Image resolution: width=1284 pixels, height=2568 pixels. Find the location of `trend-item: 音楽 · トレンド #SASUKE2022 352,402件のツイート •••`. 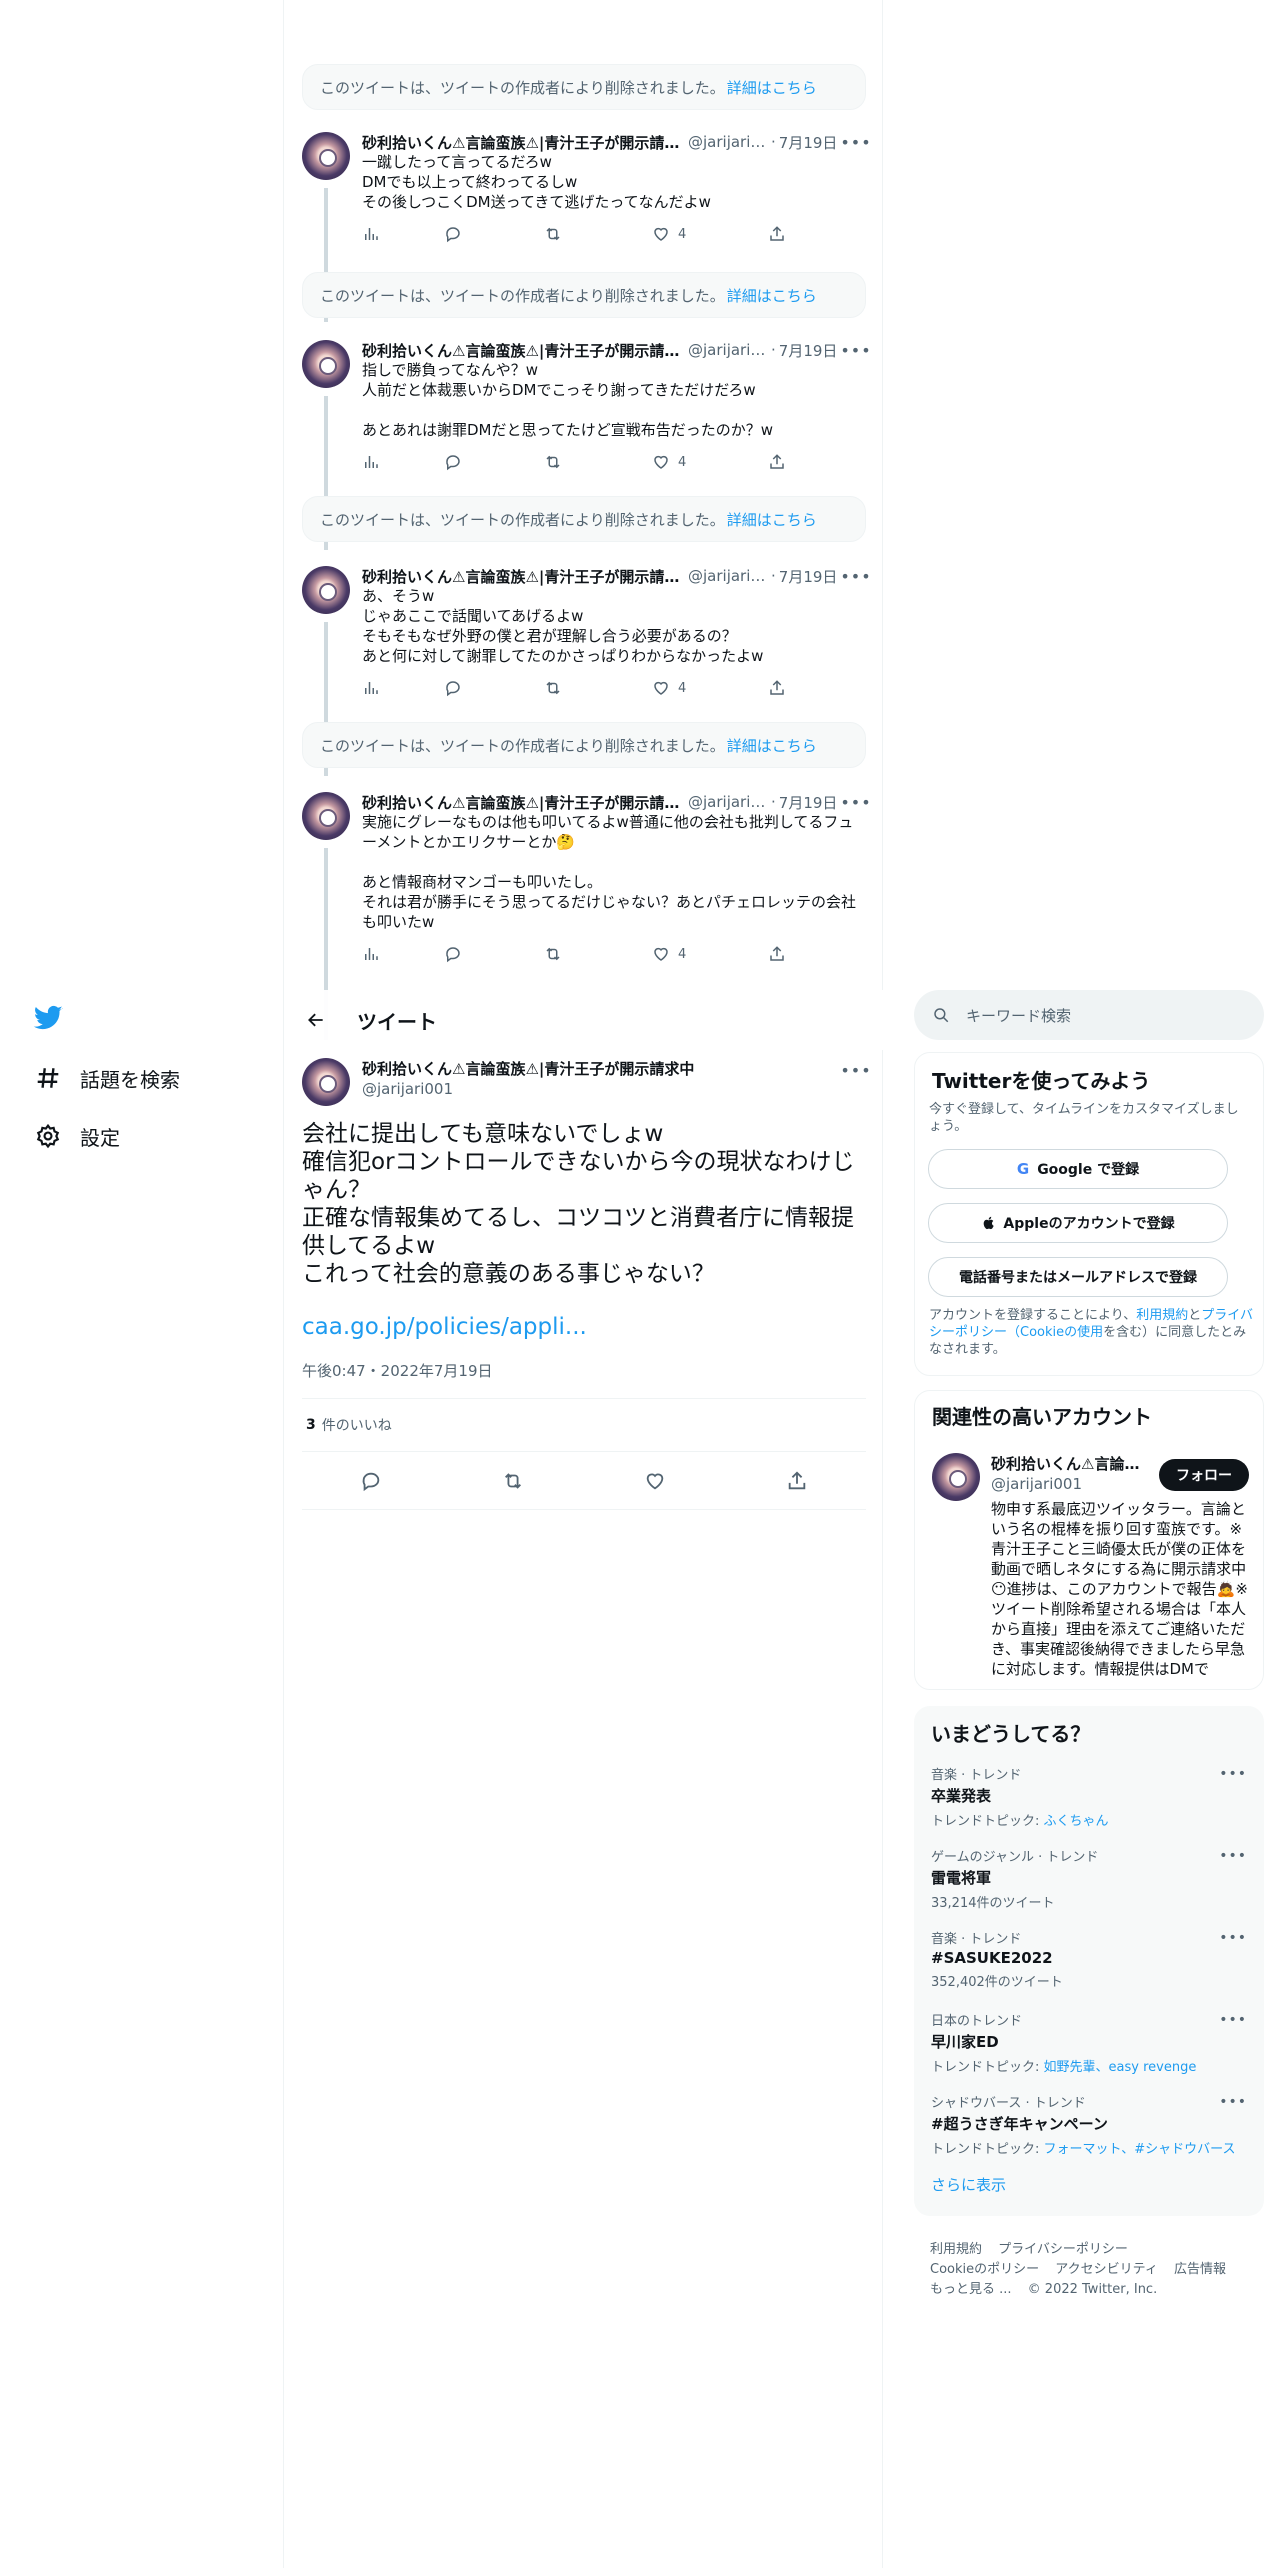

trend-item: 音楽 · トレンド #SASUKE2022 352,402件のツイート ••• is located at coordinates (1089, 1959).